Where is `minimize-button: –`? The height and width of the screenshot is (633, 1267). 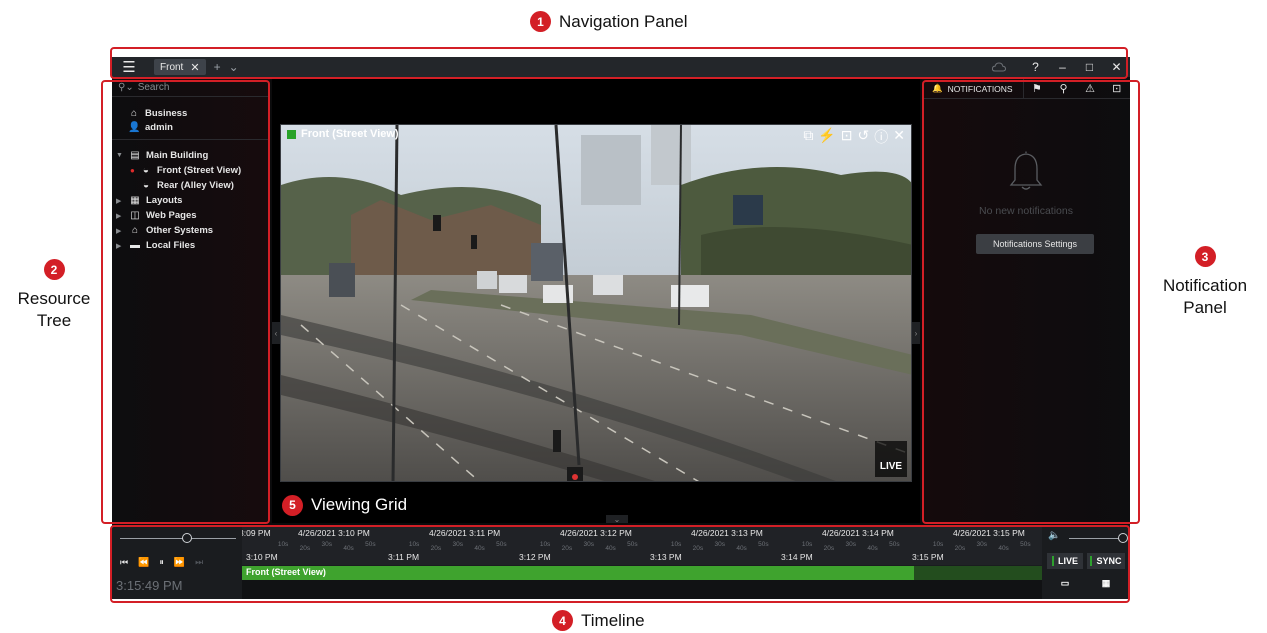 minimize-button: – is located at coordinates (1062, 67).